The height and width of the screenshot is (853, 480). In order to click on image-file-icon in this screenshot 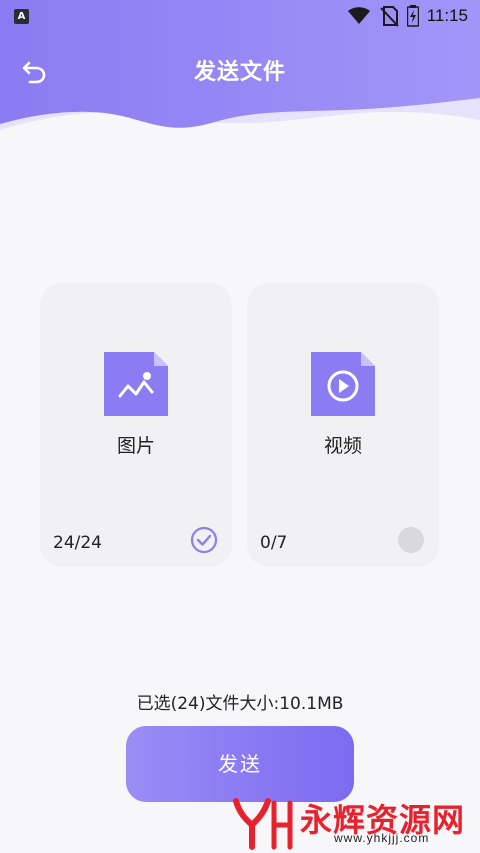, I will do `click(136, 384)`.